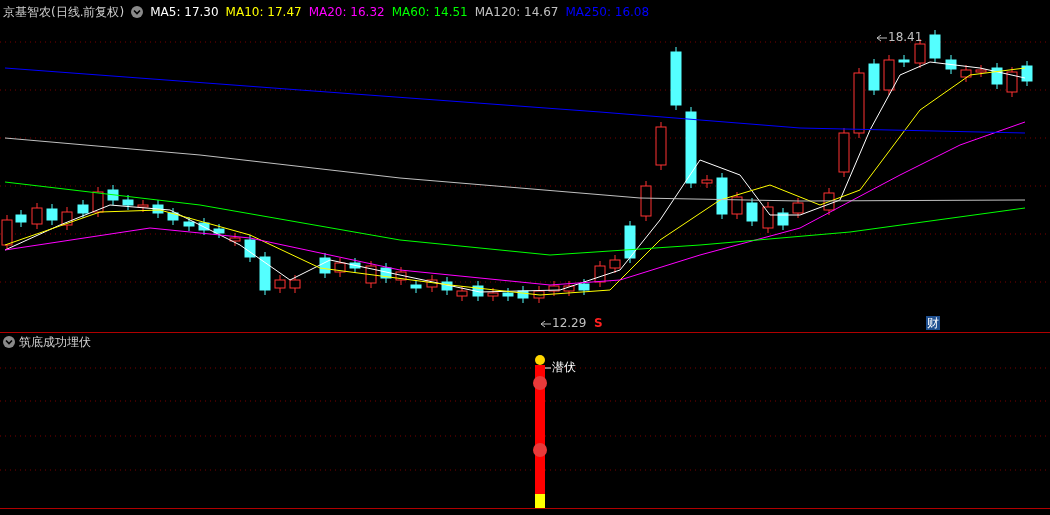 This screenshot has width=1050, height=515. What do you see at coordinates (64, 12) in the screenshot?
I see `stock-title: 京基智农(日线.前复权)` at bounding box center [64, 12].